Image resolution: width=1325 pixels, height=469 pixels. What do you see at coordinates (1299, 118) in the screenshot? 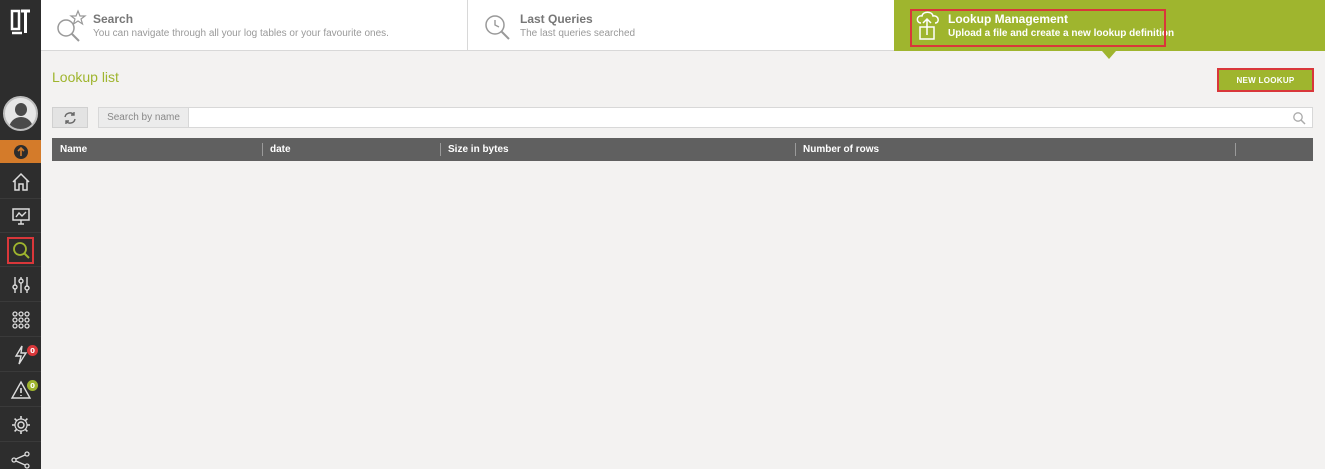
I see `magnifier-icon` at bounding box center [1299, 118].